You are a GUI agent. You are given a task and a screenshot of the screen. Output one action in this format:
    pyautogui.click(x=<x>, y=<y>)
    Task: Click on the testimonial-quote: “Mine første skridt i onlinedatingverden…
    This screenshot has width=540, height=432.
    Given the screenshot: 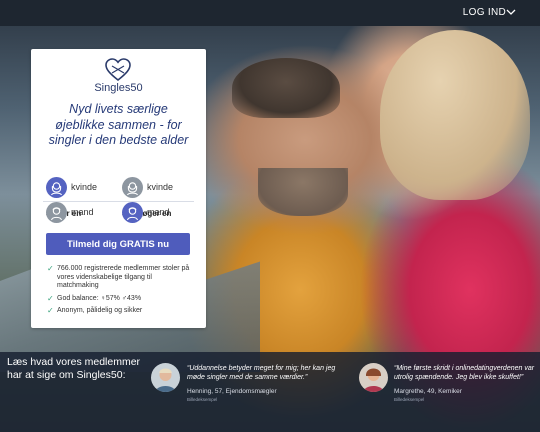 What is the action you would take?
    pyautogui.click(x=464, y=373)
    